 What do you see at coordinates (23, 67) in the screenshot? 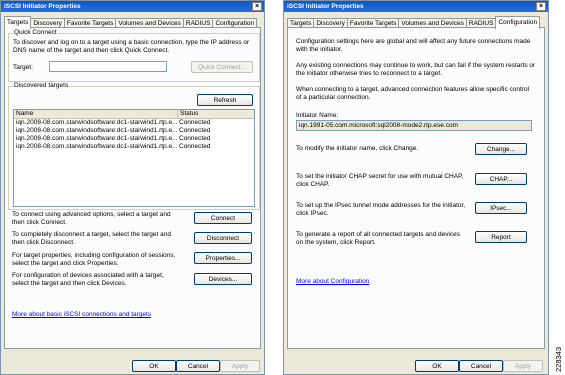
I see `target-label: Target:` at bounding box center [23, 67].